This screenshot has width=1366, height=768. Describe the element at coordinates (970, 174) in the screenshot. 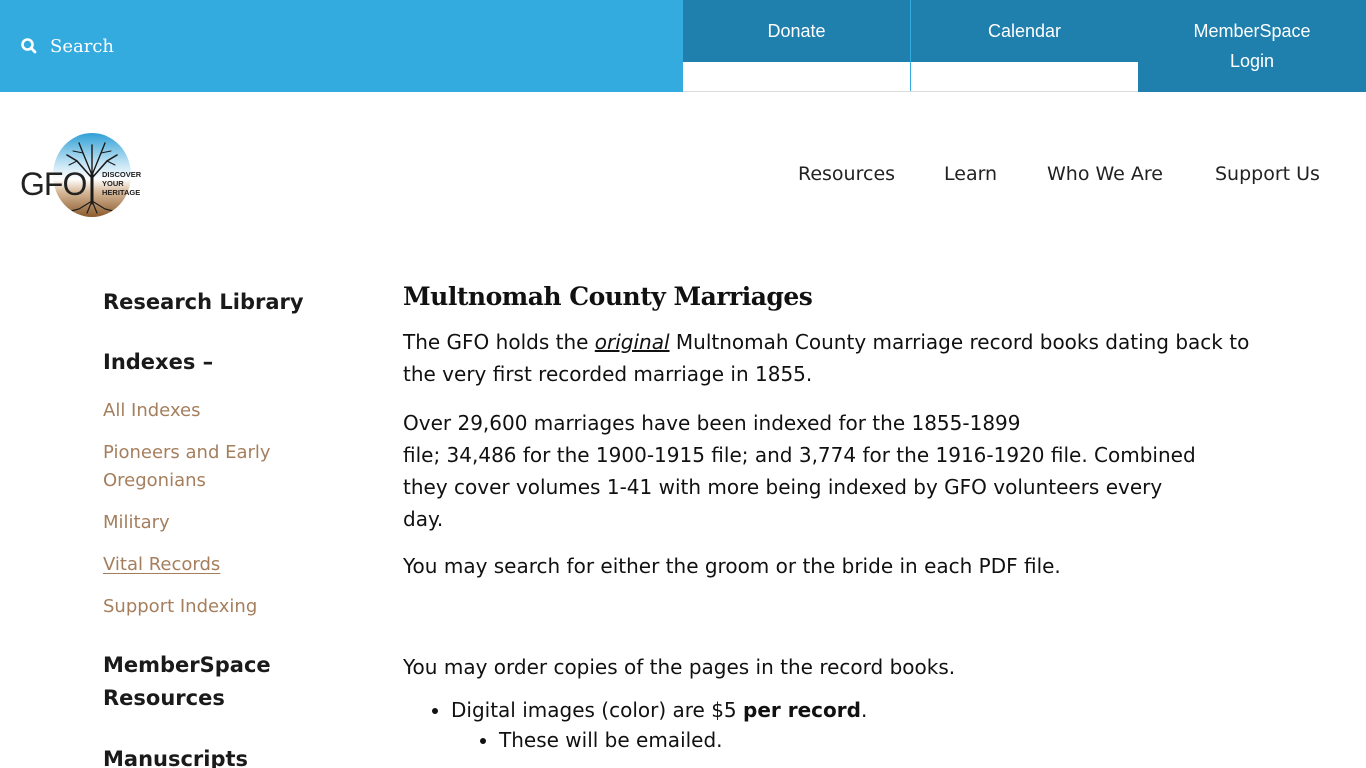

I see `nav-item-learn: Learn` at that location.